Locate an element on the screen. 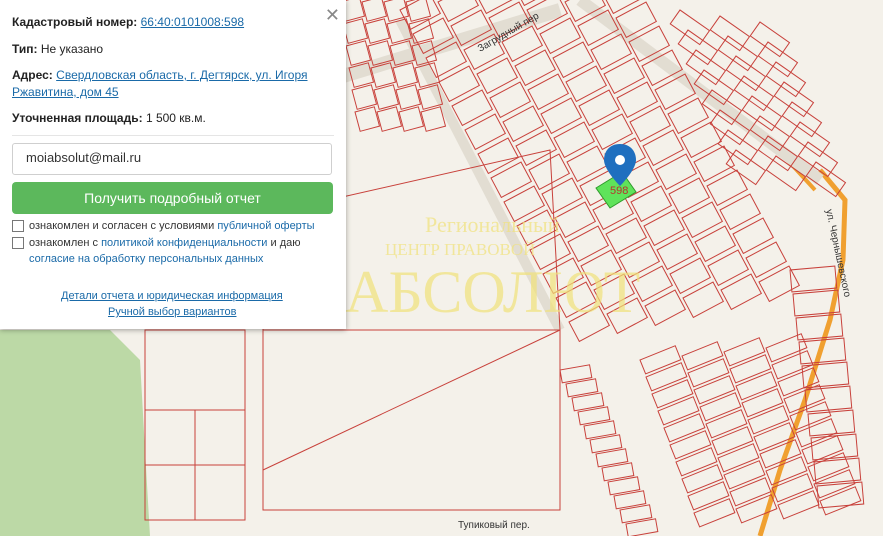 The width and height of the screenshot is (883, 536). offer-consent-label: ознакомлен и согласен с условиями is located at coordinates (122, 226).